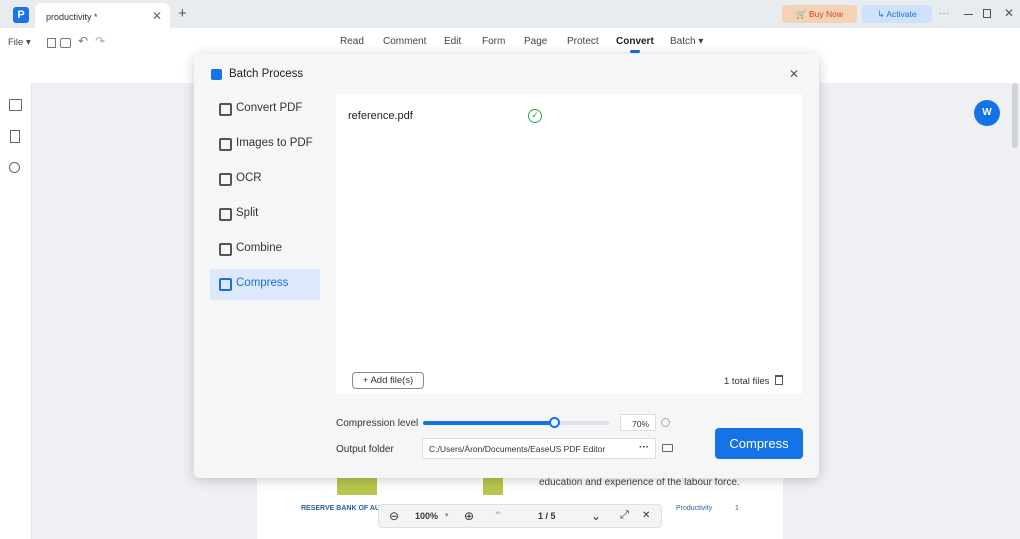 The width and height of the screenshot is (1020, 539). What do you see at coordinates (447, 515) in the screenshot?
I see `zoom-dropdown-icon: ▾` at bounding box center [447, 515].